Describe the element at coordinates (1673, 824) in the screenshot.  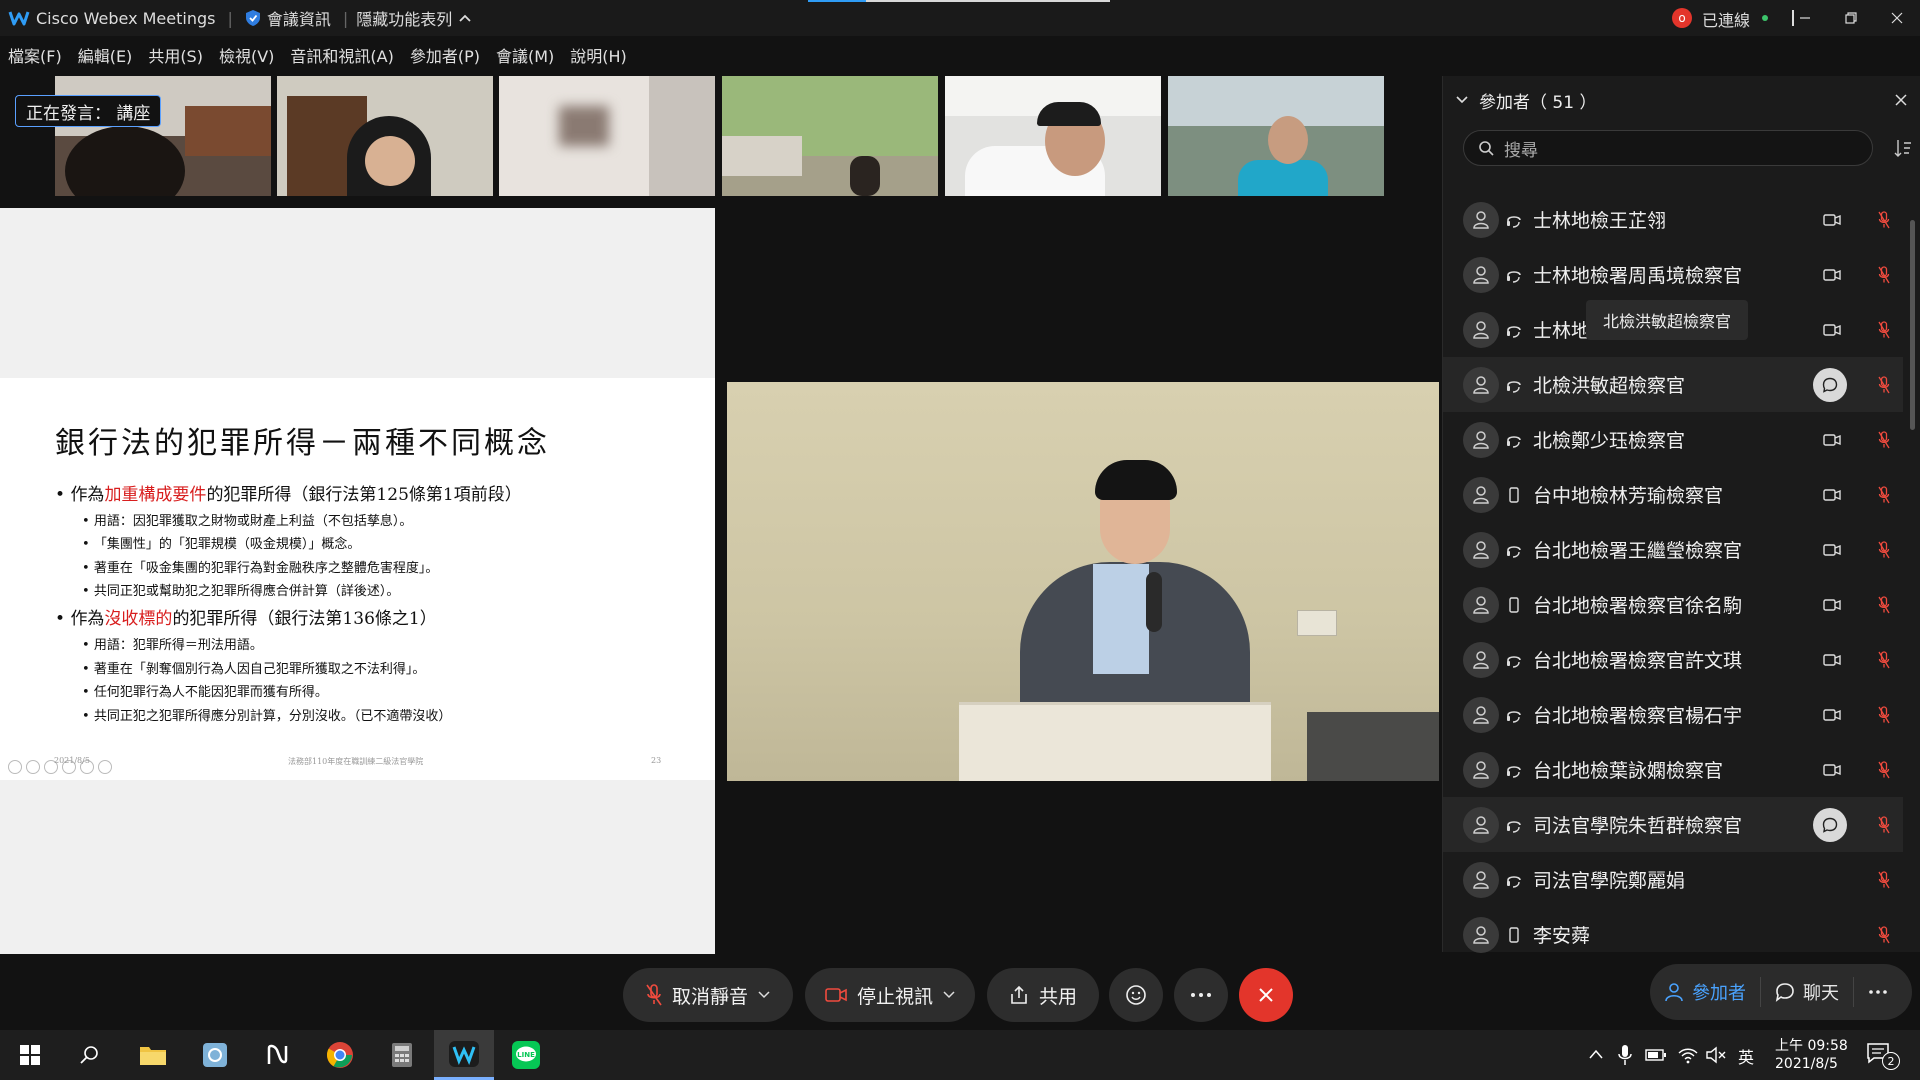
I see `participant-row: 司法官學院朱哲群檢察官` at that location.